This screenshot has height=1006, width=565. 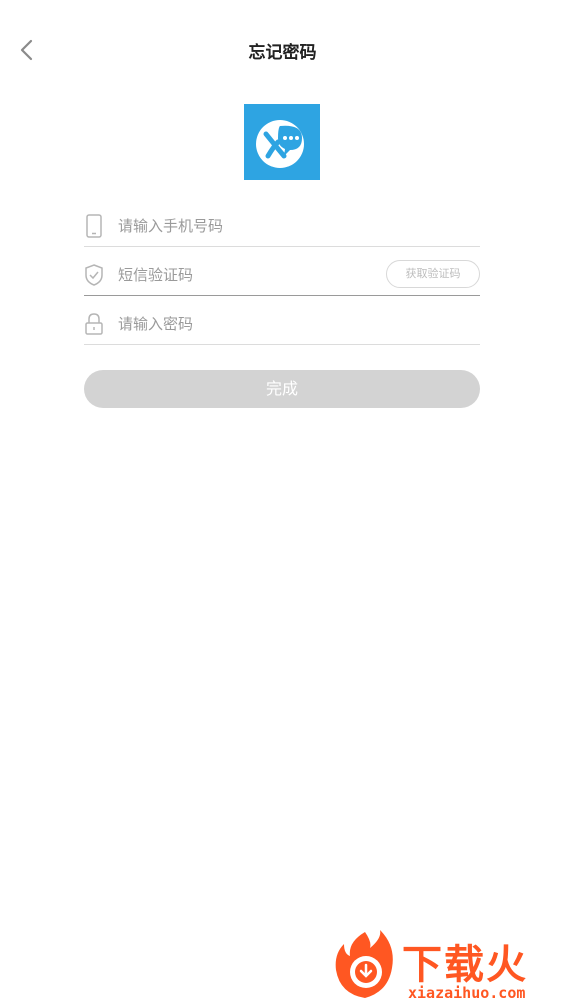 I want to click on app-logo-icon, so click(x=280, y=144).